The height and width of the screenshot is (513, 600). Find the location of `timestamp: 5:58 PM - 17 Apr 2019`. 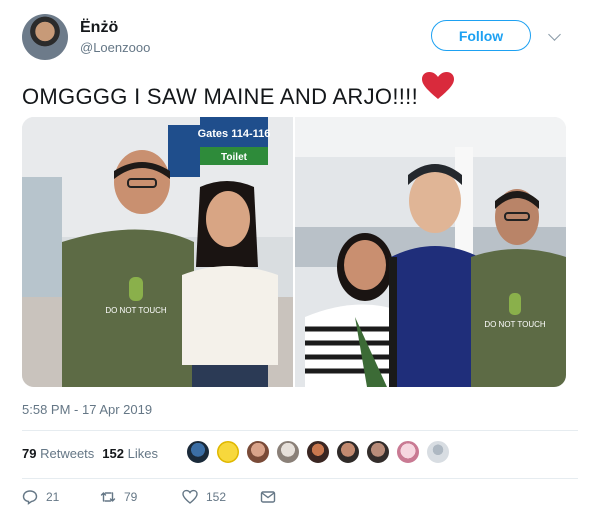

timestamp: 5:58 PM - 17 Apr 2019 is located at coordinates (87, 409).